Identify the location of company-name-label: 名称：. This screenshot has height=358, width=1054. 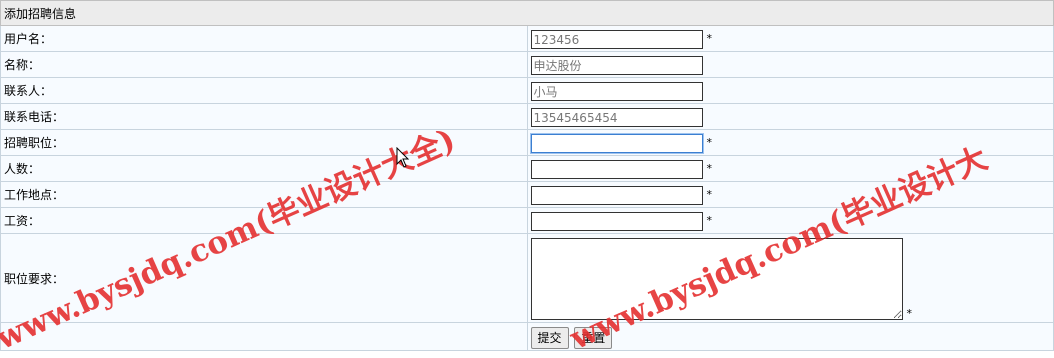
(264, 64).